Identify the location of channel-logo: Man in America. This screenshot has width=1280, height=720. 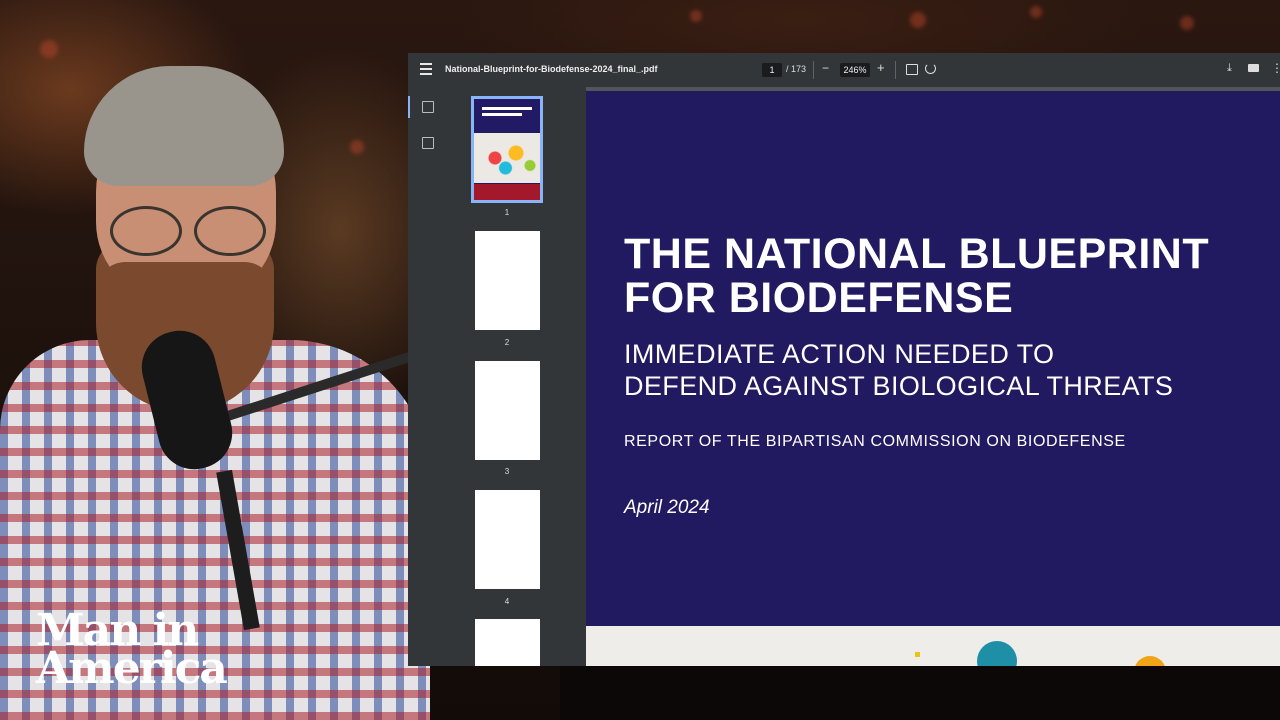
(146, 651).